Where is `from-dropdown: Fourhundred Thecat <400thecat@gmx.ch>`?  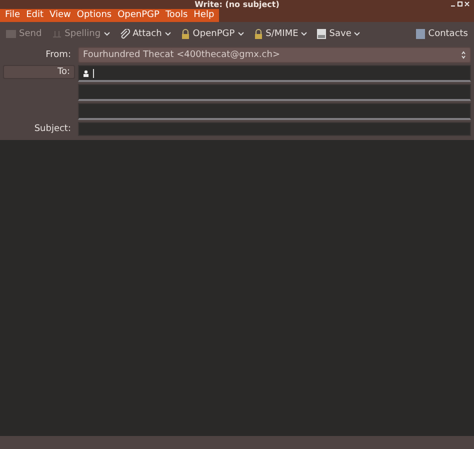 from-dropdown: Fourhundred Thecat <400thecat@gmx.ch> is located at coordinates (274, 55).